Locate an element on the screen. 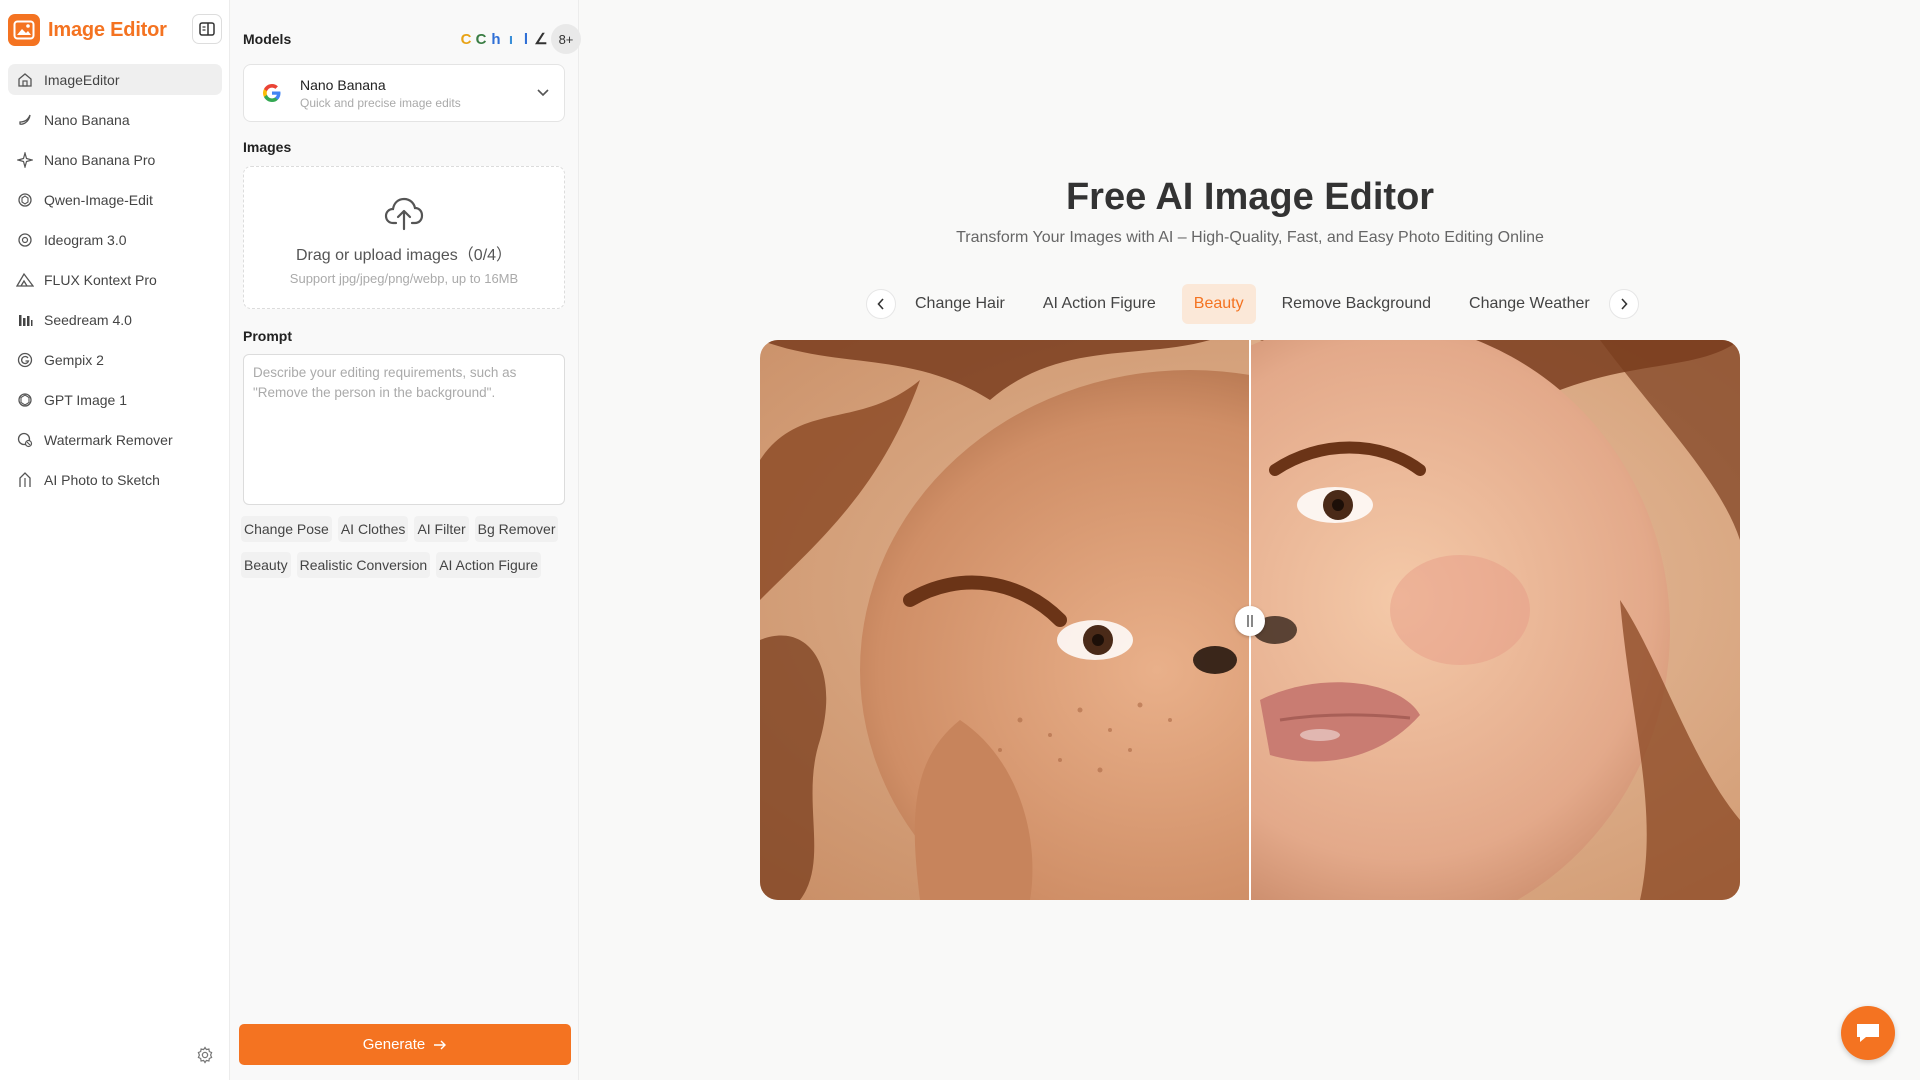  sidebar-item-nano-banana-pro: Nano Banana Pro is located at coordinates (115, 159).